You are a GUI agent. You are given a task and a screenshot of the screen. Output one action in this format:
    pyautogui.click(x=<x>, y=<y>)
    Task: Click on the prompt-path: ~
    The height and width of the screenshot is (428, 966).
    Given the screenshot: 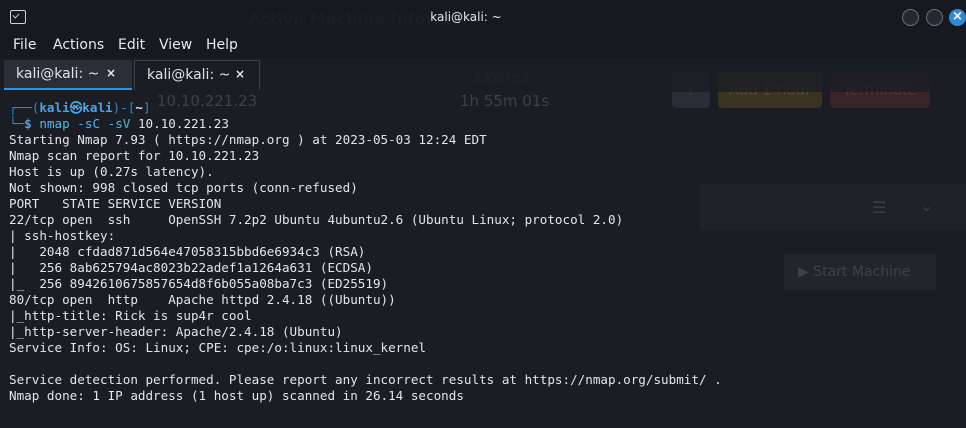 What is the action you would take?
    pyautogui.click(x=139, y=107)
    